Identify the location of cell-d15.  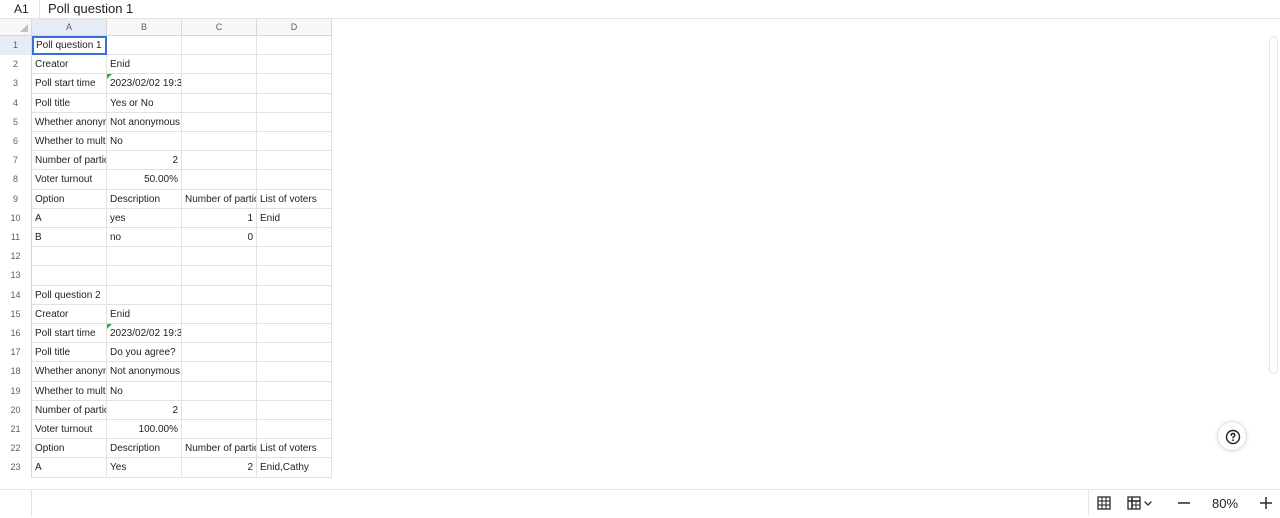
(294, 314).